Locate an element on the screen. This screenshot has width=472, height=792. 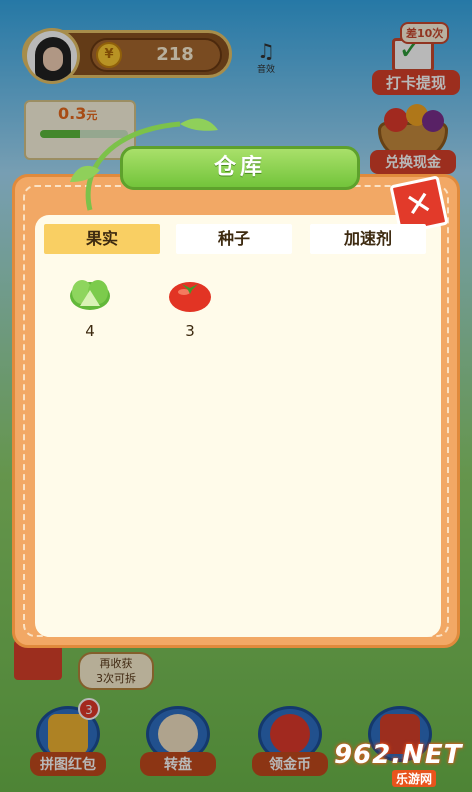
inventory-item-tomato: 3 is located at coordinates (190, 308).